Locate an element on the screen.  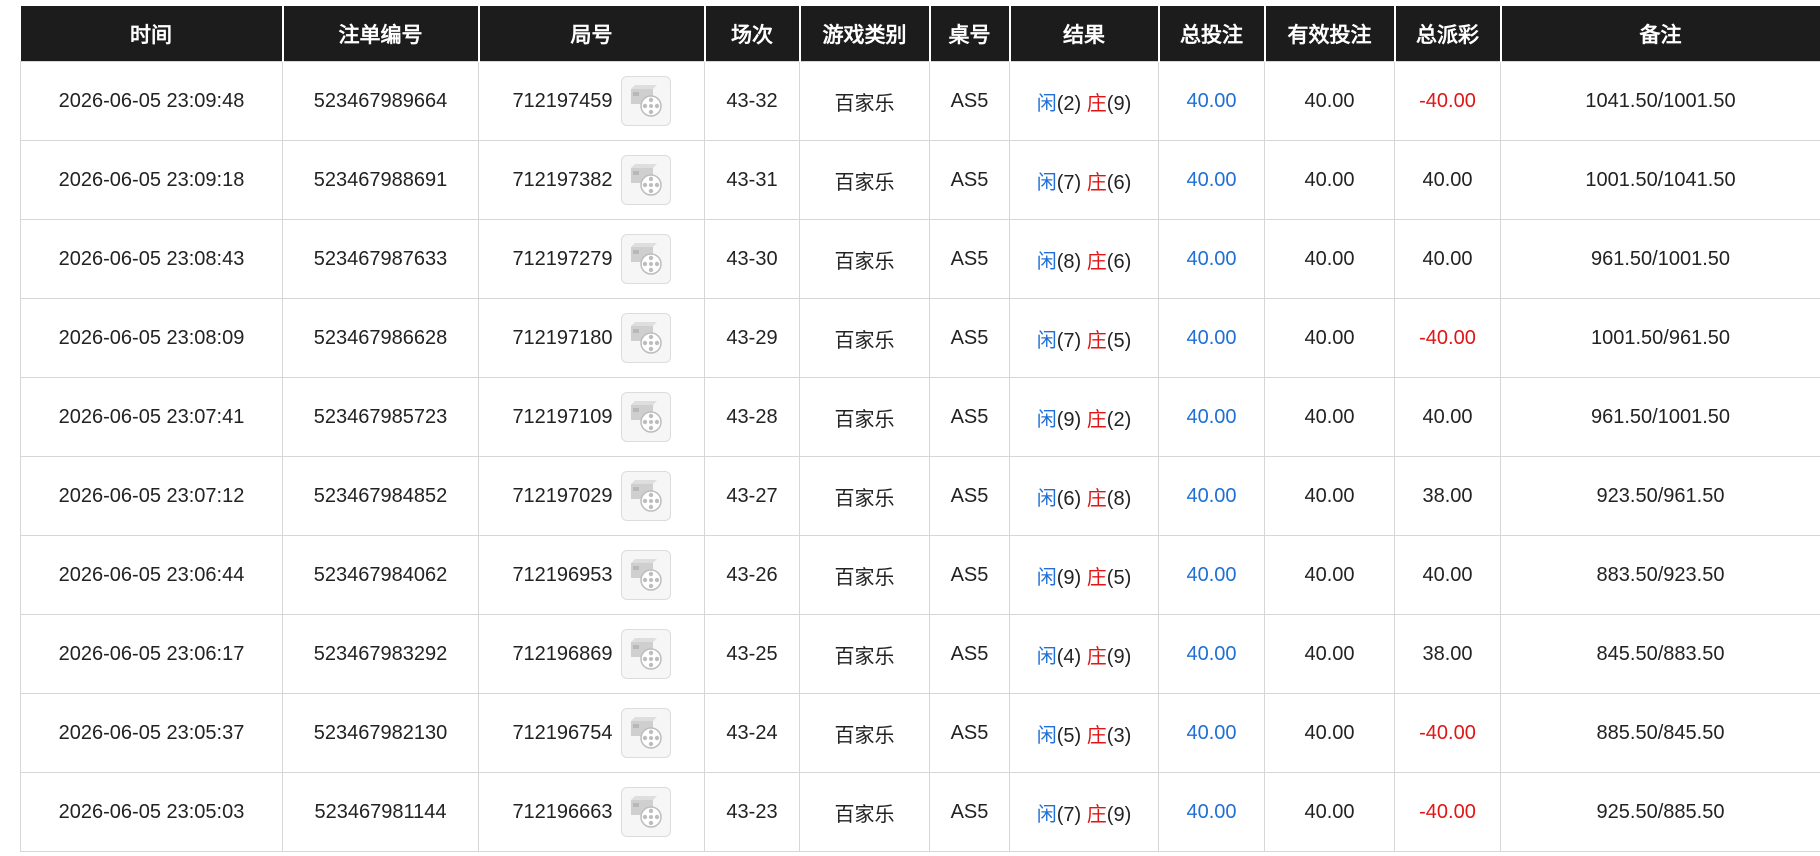
cell-round-no: 712197029 is located at coordinates (591, 496).